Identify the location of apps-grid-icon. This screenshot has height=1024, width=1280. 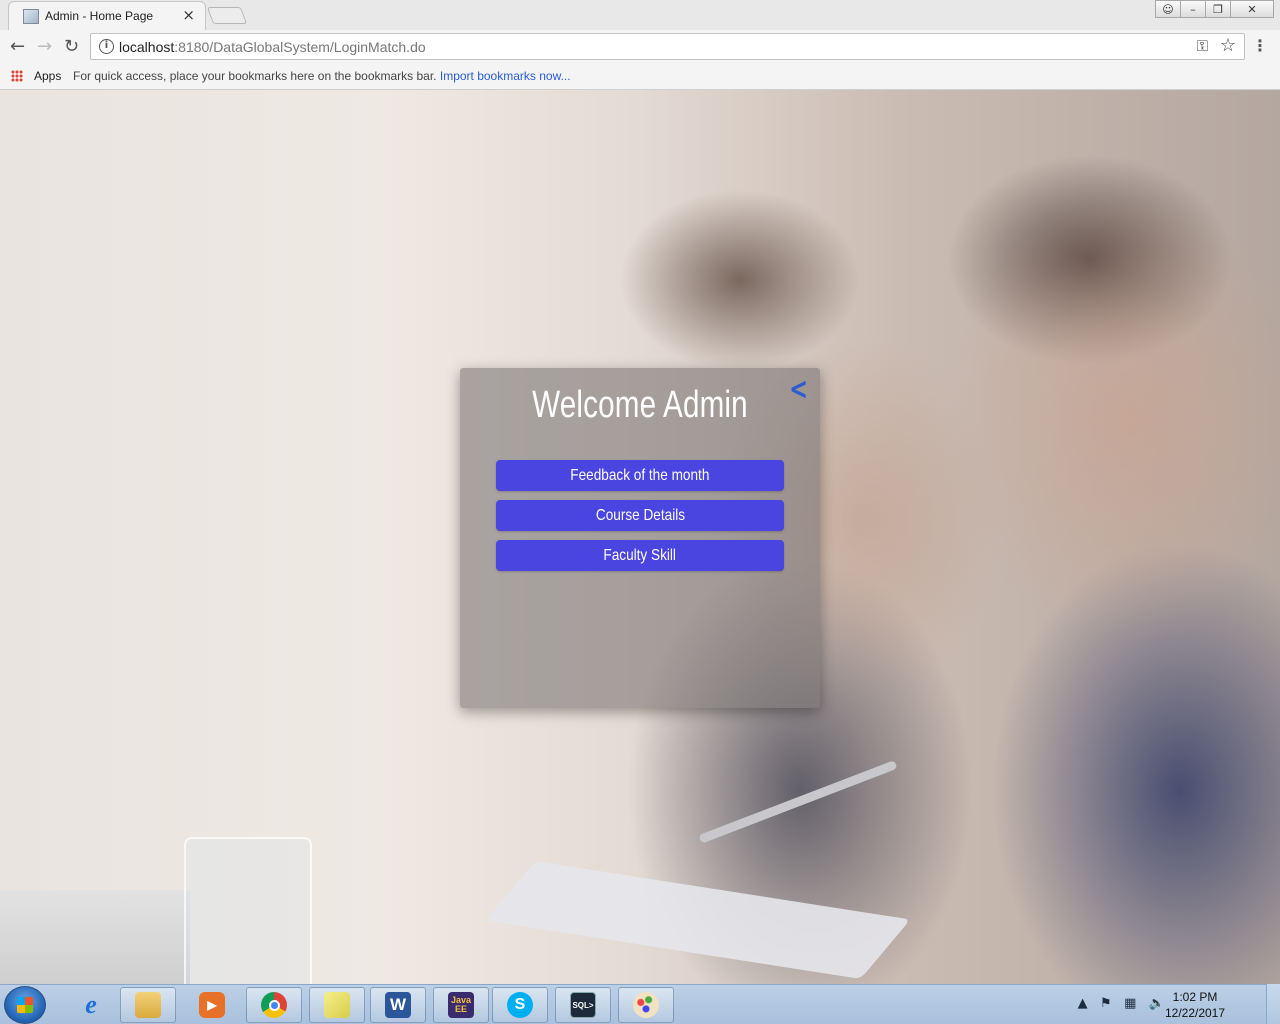
(17, 76).